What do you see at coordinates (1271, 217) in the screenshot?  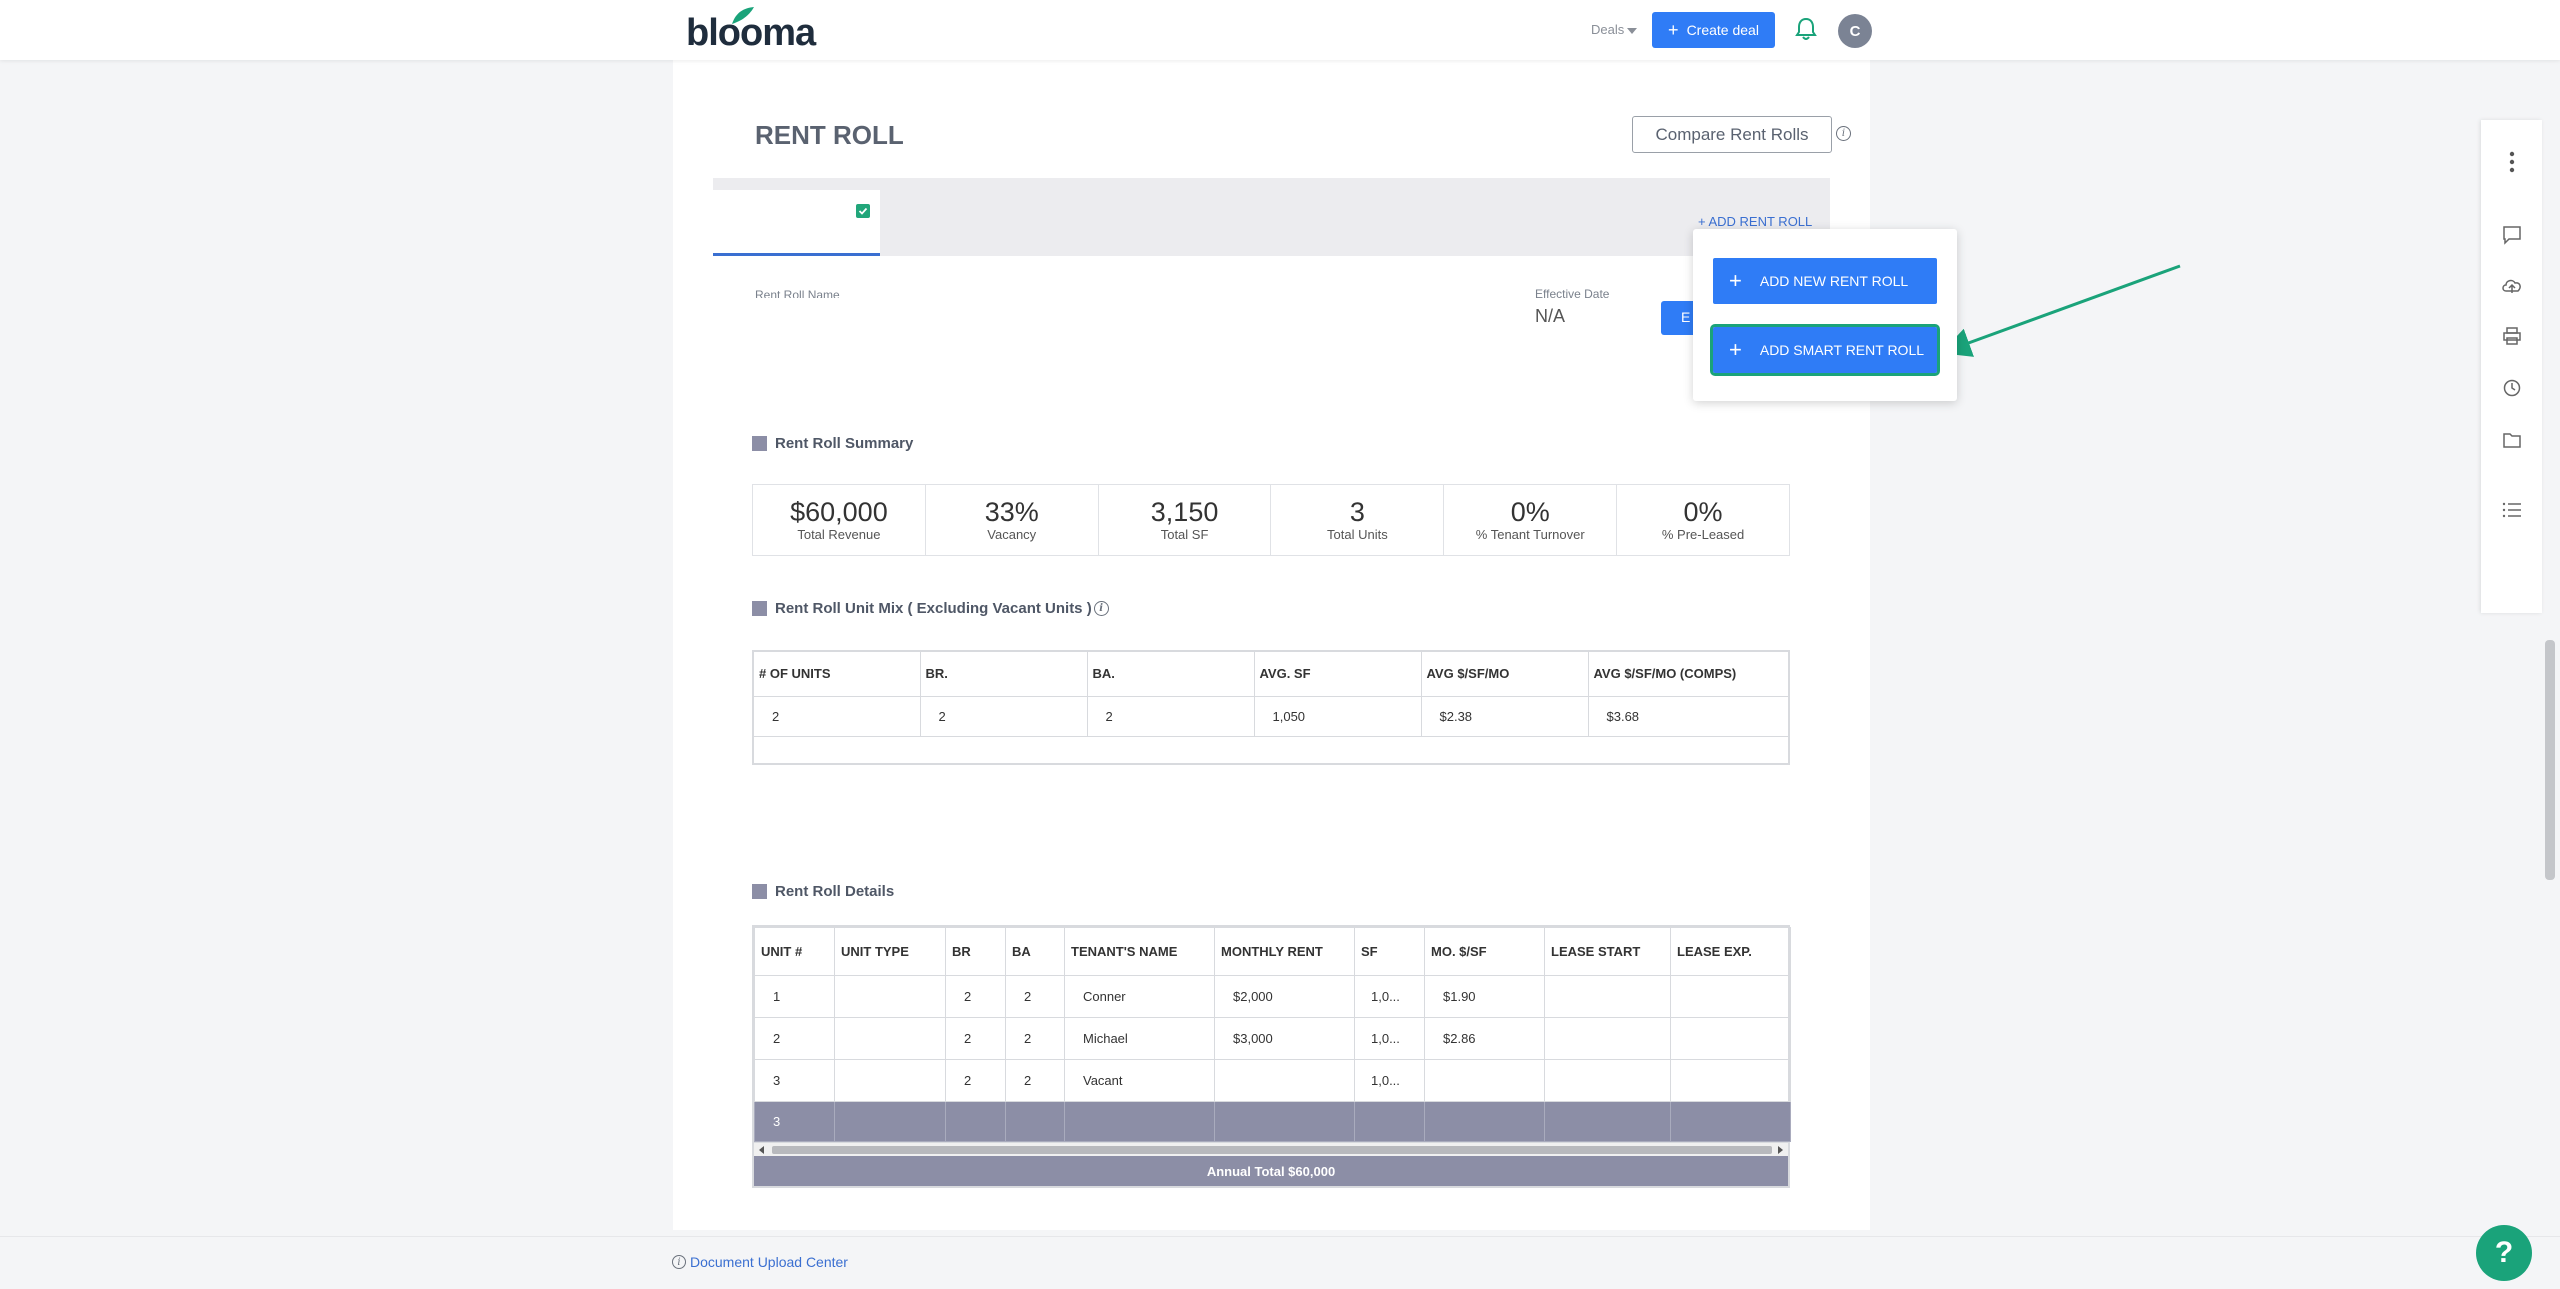 I see `rent-roll-tabbar` at bounding box center [1271, 217].